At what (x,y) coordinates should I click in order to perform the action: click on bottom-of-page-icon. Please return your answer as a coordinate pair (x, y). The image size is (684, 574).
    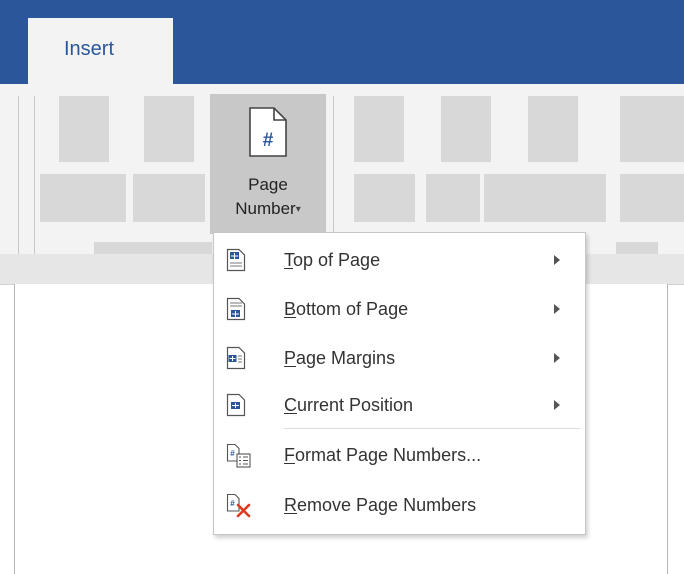
    Looking at the image, I should click on (236, 309).